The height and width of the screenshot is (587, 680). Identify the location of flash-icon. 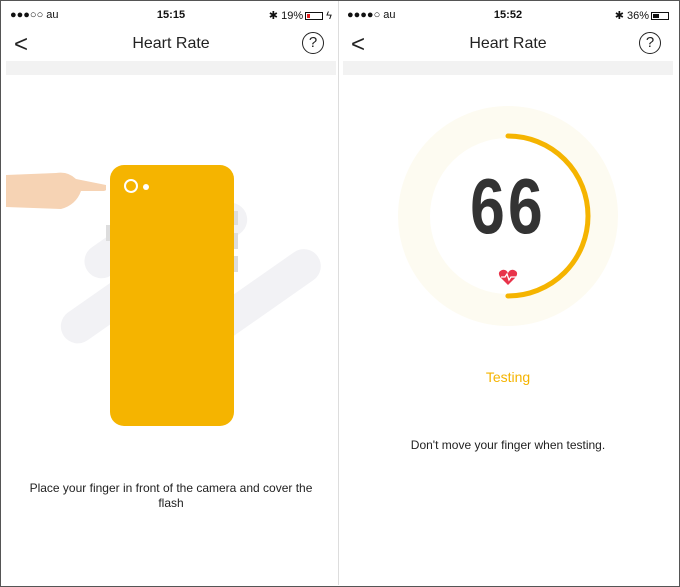
(146, 187).